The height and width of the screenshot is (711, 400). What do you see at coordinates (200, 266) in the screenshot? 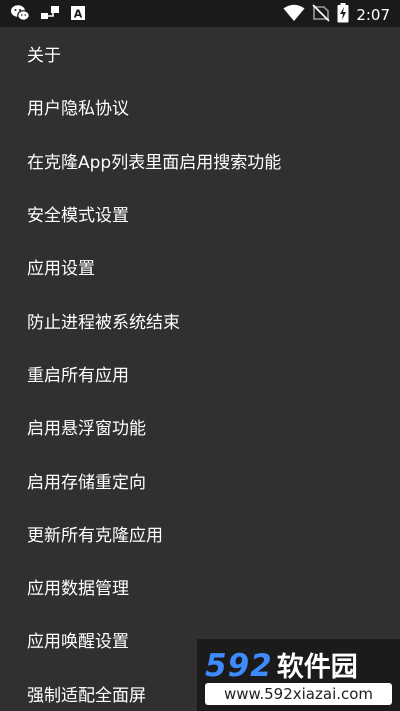
I see `menu-item-app-settings: 应用设置` at bounding box center [200, 266].